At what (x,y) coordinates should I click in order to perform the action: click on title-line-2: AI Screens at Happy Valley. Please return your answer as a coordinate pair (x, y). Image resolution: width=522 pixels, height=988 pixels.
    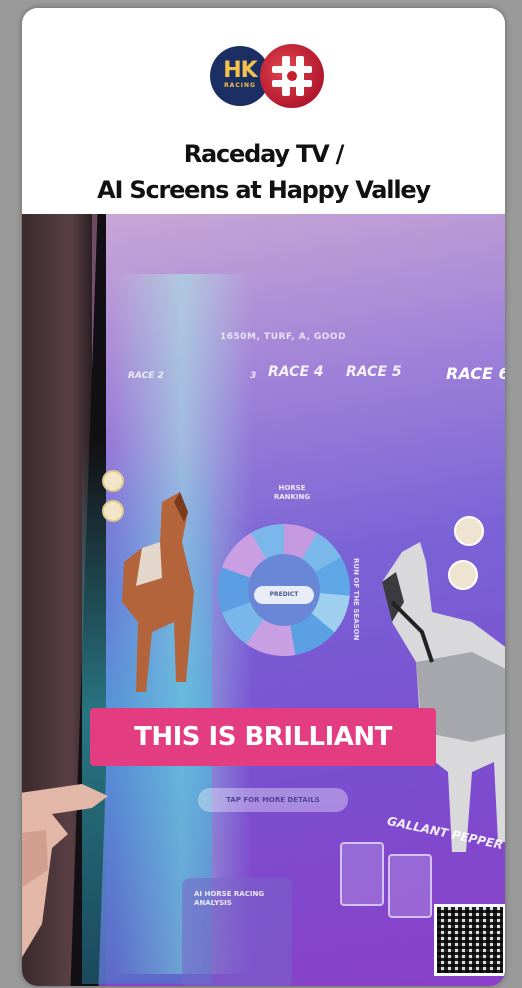
    Looking at the image, I should click on (264, 190).